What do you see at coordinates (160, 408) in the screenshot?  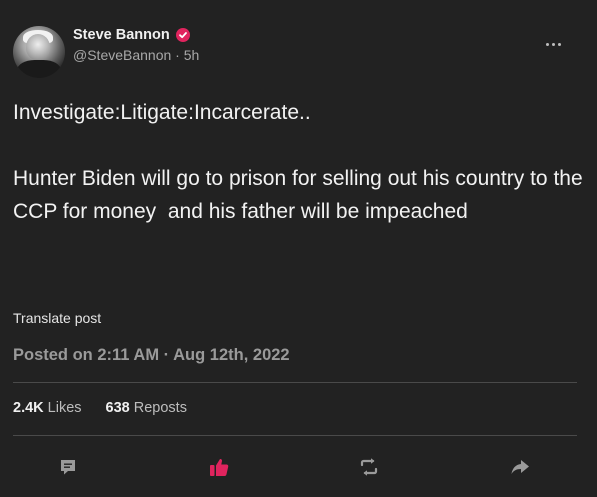 I see `reposts-label: Reposts` at bounding box center [160, 408].